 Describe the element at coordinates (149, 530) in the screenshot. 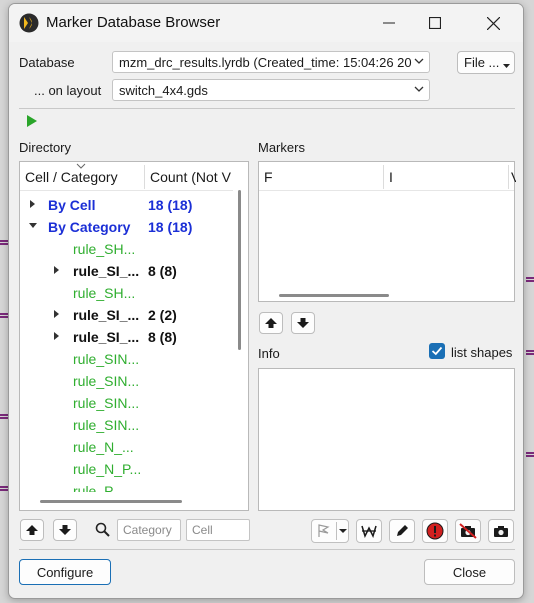

I see `category-filter-input: Category` at that location.